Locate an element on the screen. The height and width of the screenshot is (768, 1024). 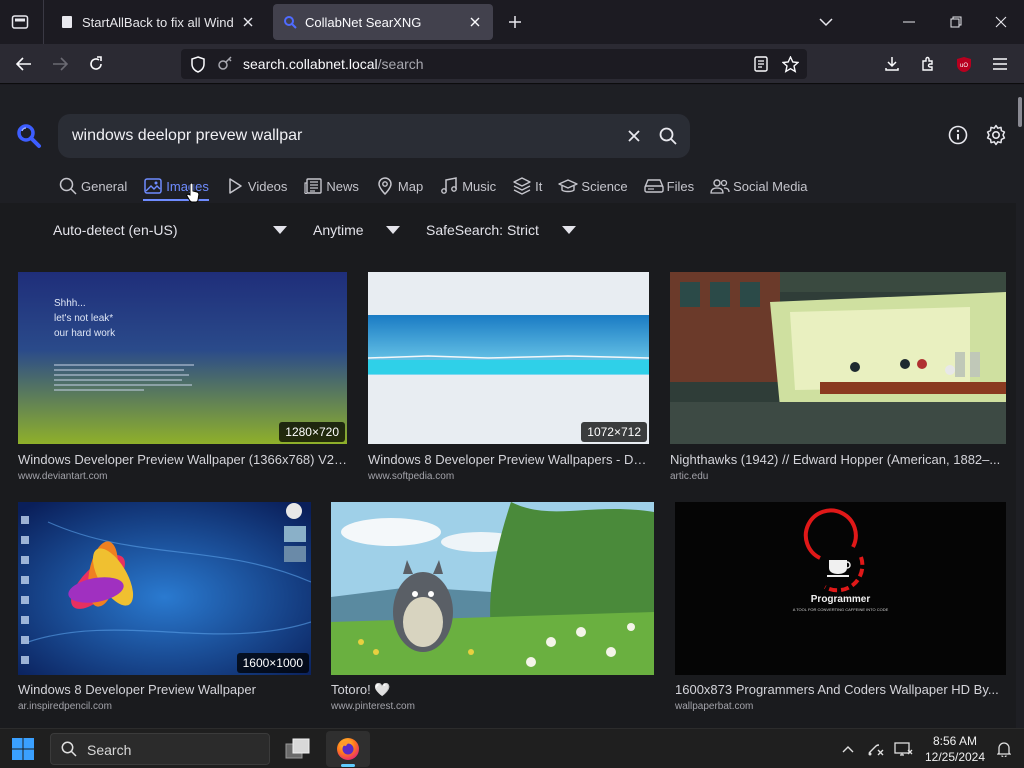
music-note-icon is located at coordinates (449, 186).